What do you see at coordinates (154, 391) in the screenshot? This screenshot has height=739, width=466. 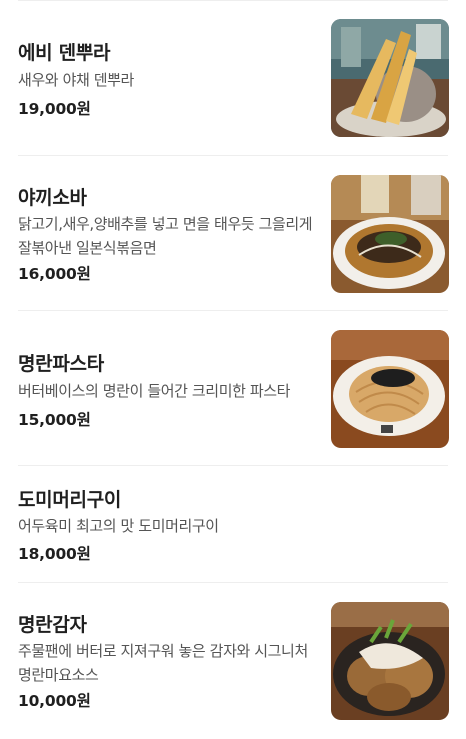 I see `menu-item-description: 버터베이스의 명란이 들어간 크리미한 파스타` at bounding box center [154, 391].